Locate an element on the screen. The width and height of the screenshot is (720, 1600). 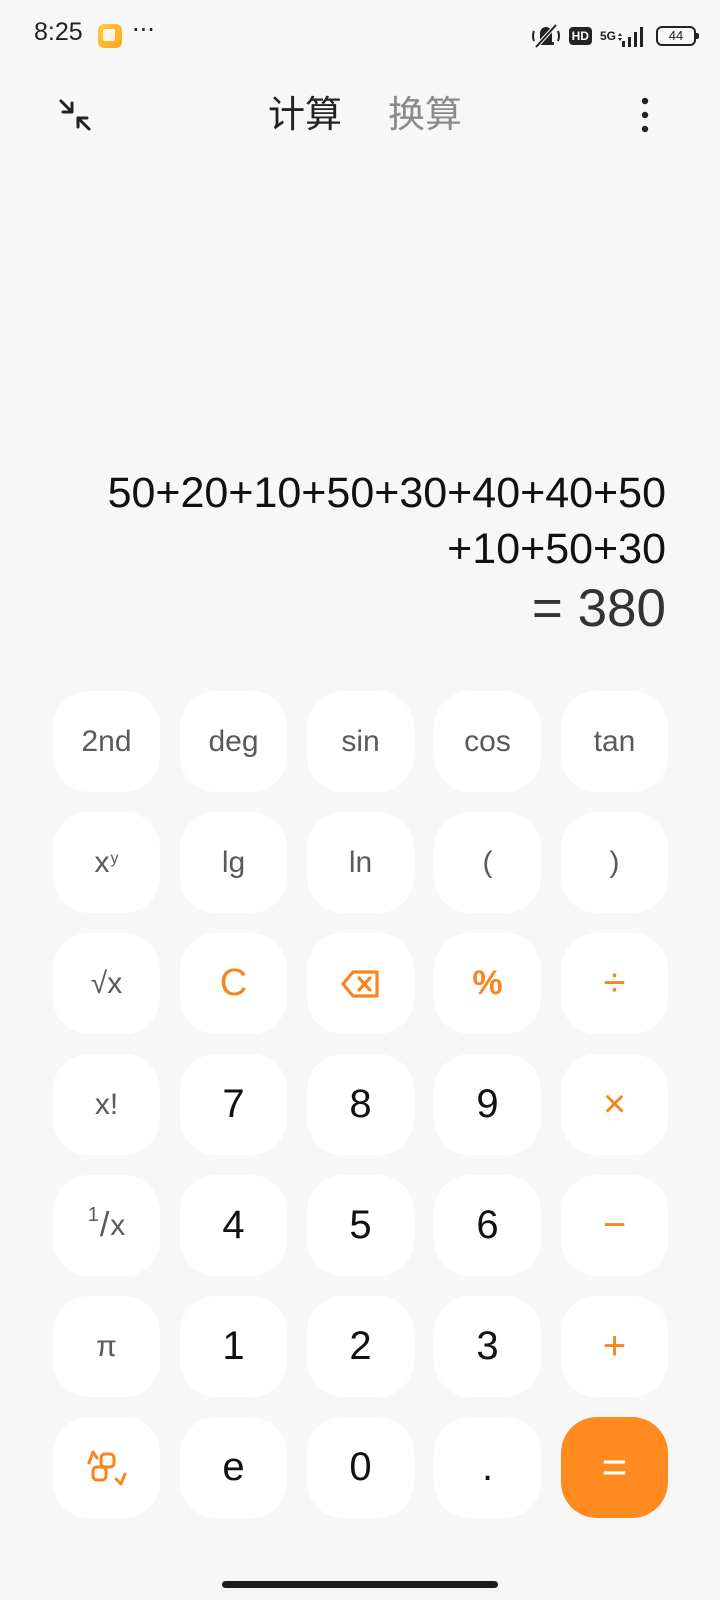
header: 计算 换算 is located at coordinates (360, 116).